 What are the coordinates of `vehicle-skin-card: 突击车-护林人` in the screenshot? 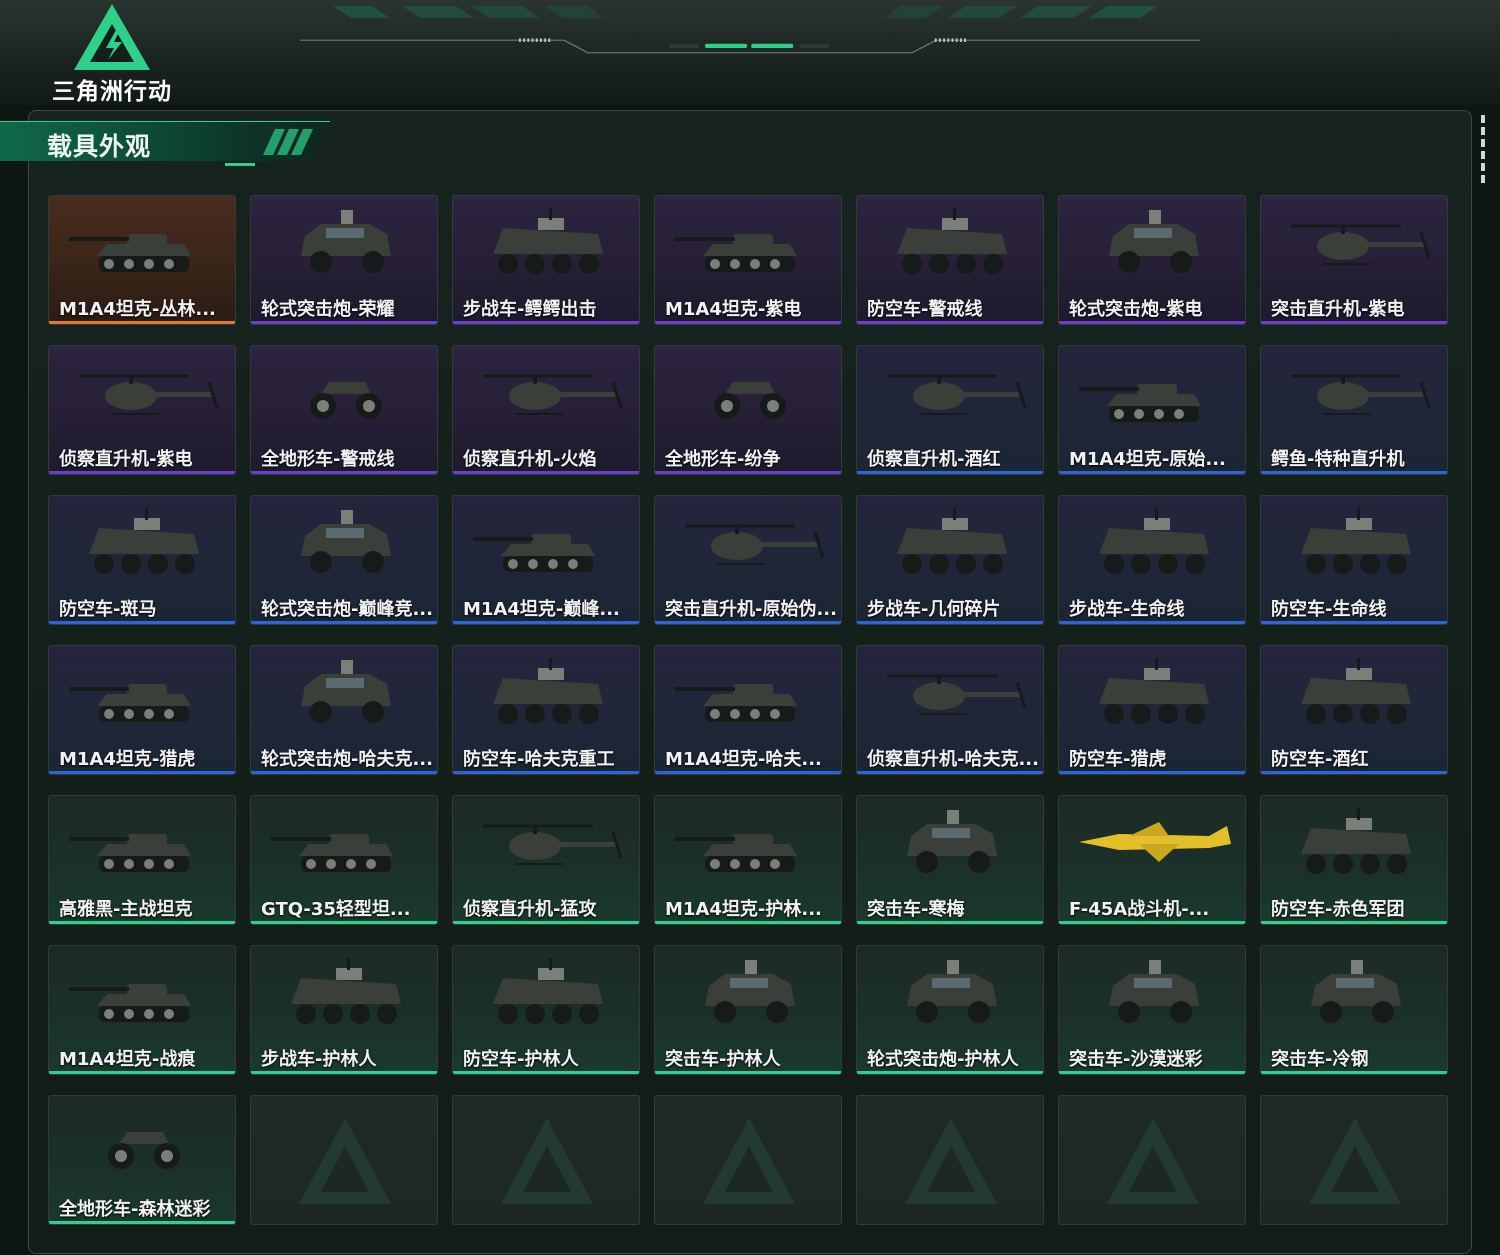 It's located at (748, 1010).